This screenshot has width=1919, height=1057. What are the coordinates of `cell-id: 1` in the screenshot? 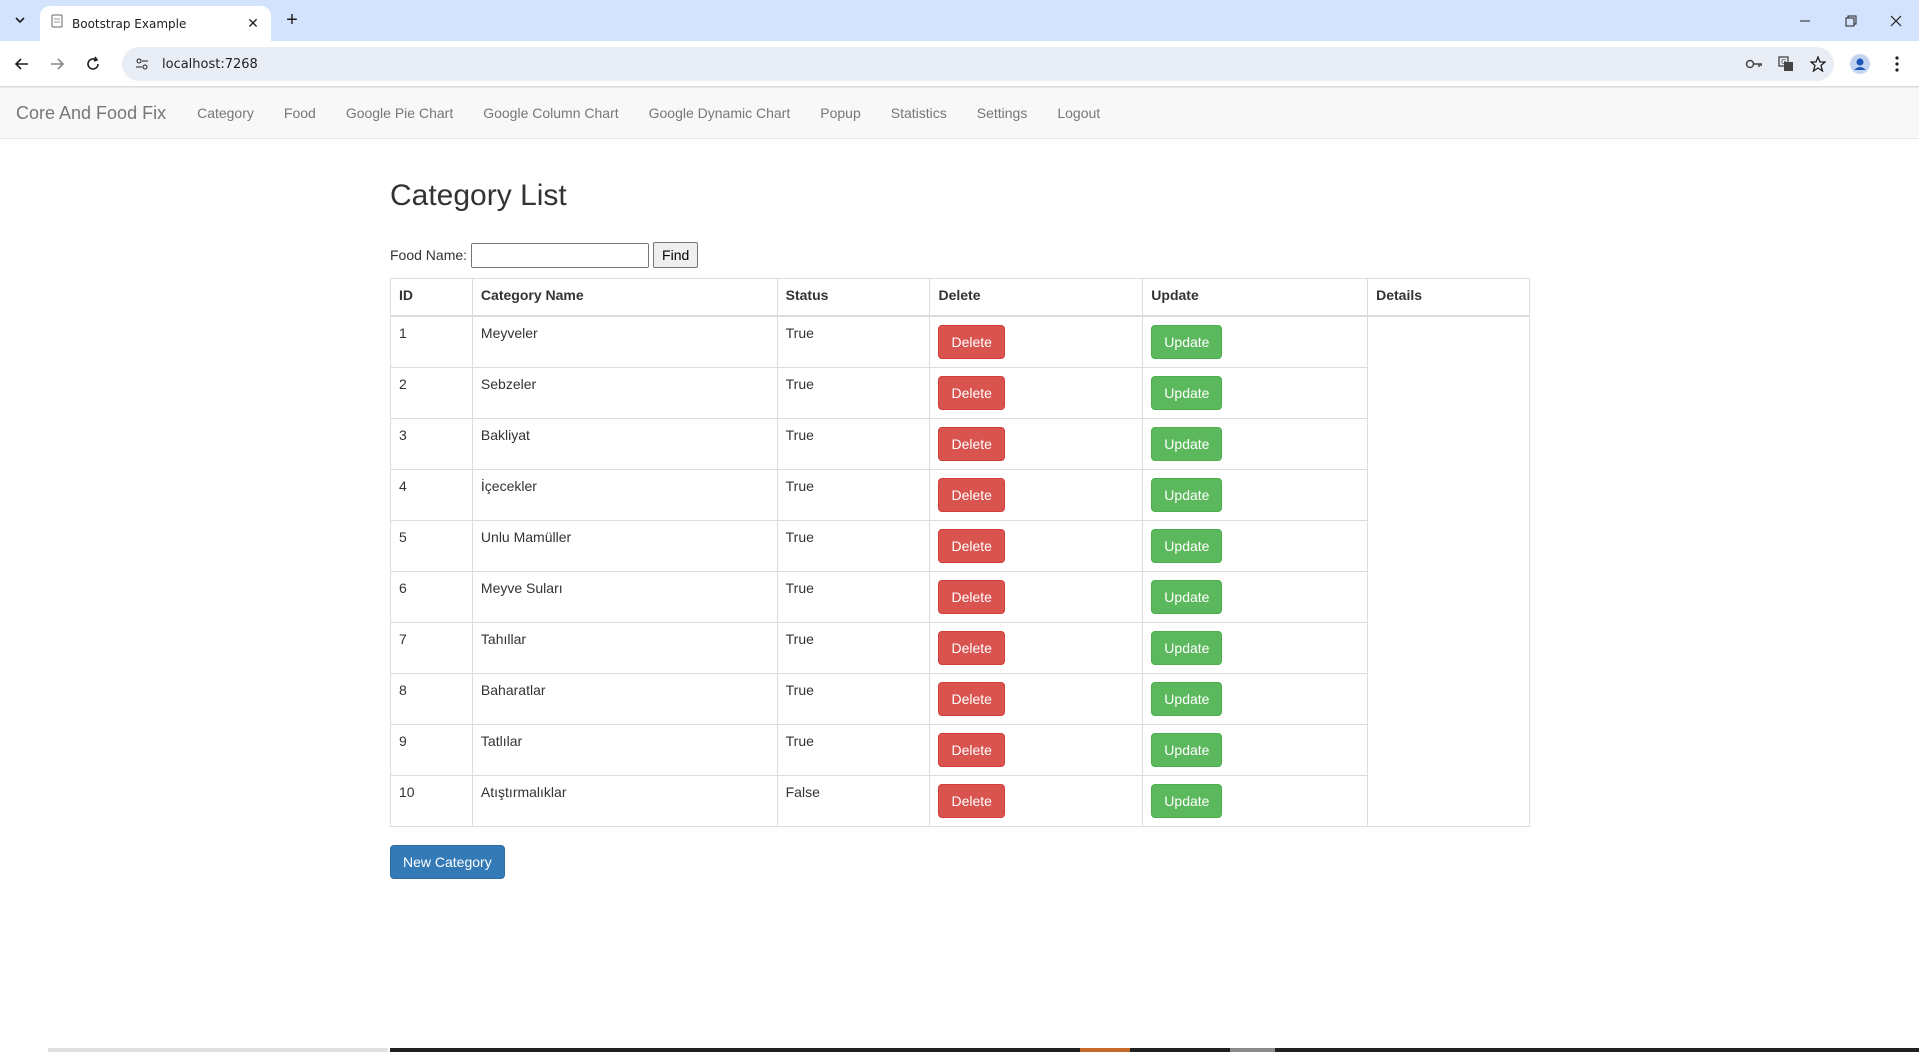 It's located at (431, 341).